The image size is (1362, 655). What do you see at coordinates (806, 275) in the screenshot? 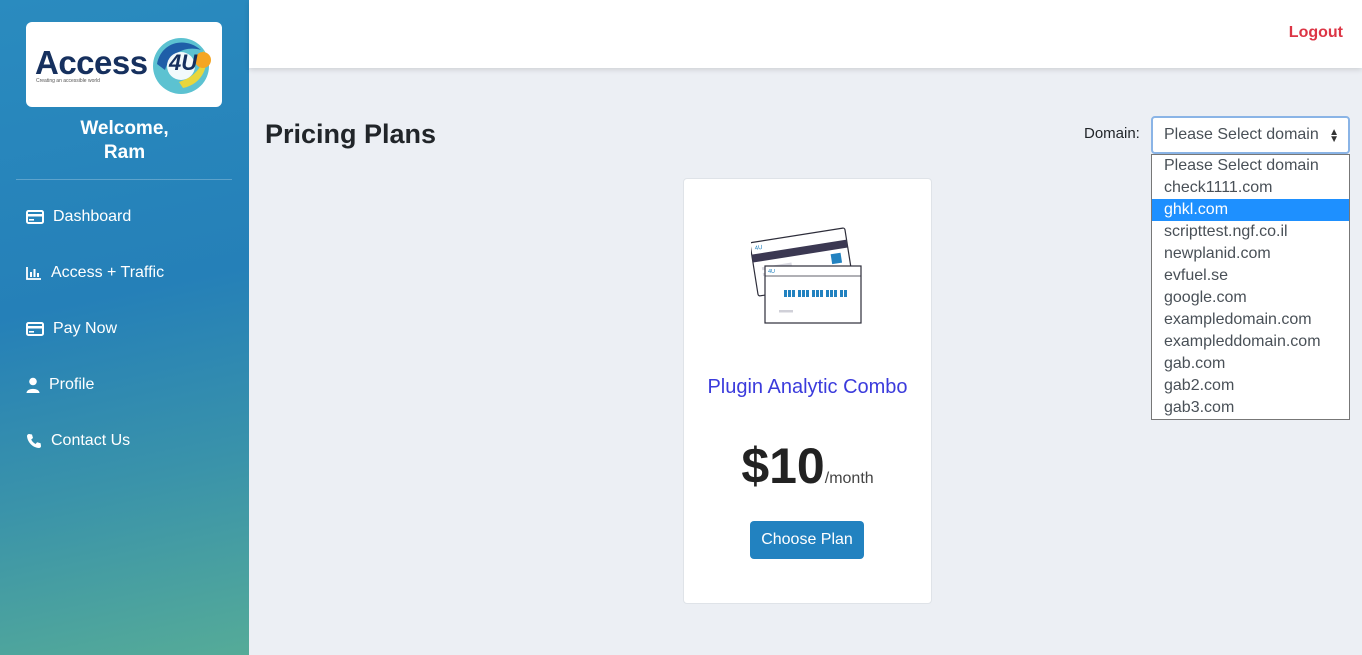
I see `credit-card-illustration-icon: 4U 4U` at bounding box center [806, 275].